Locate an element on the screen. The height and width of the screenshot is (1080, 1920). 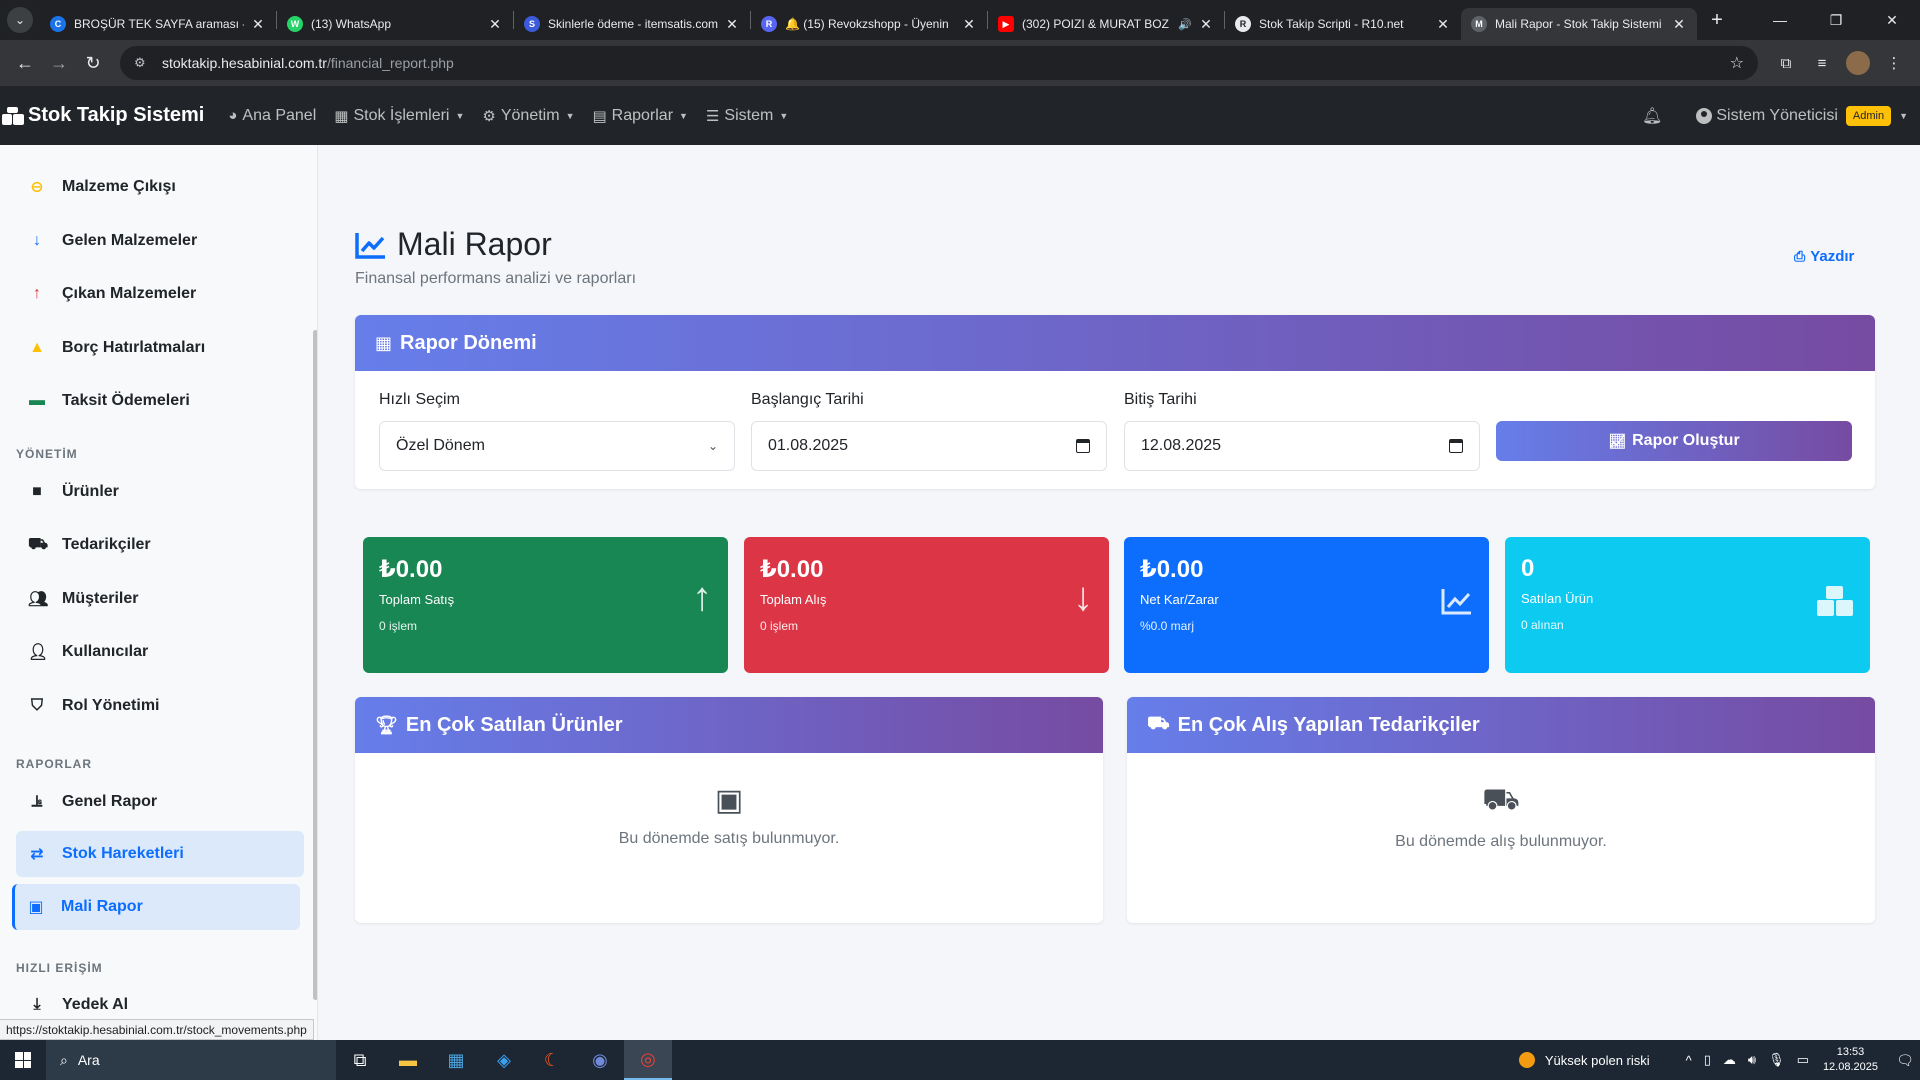
nav-item-dashboard: ◕ Ana Panel is located at coordinates (272, 116).